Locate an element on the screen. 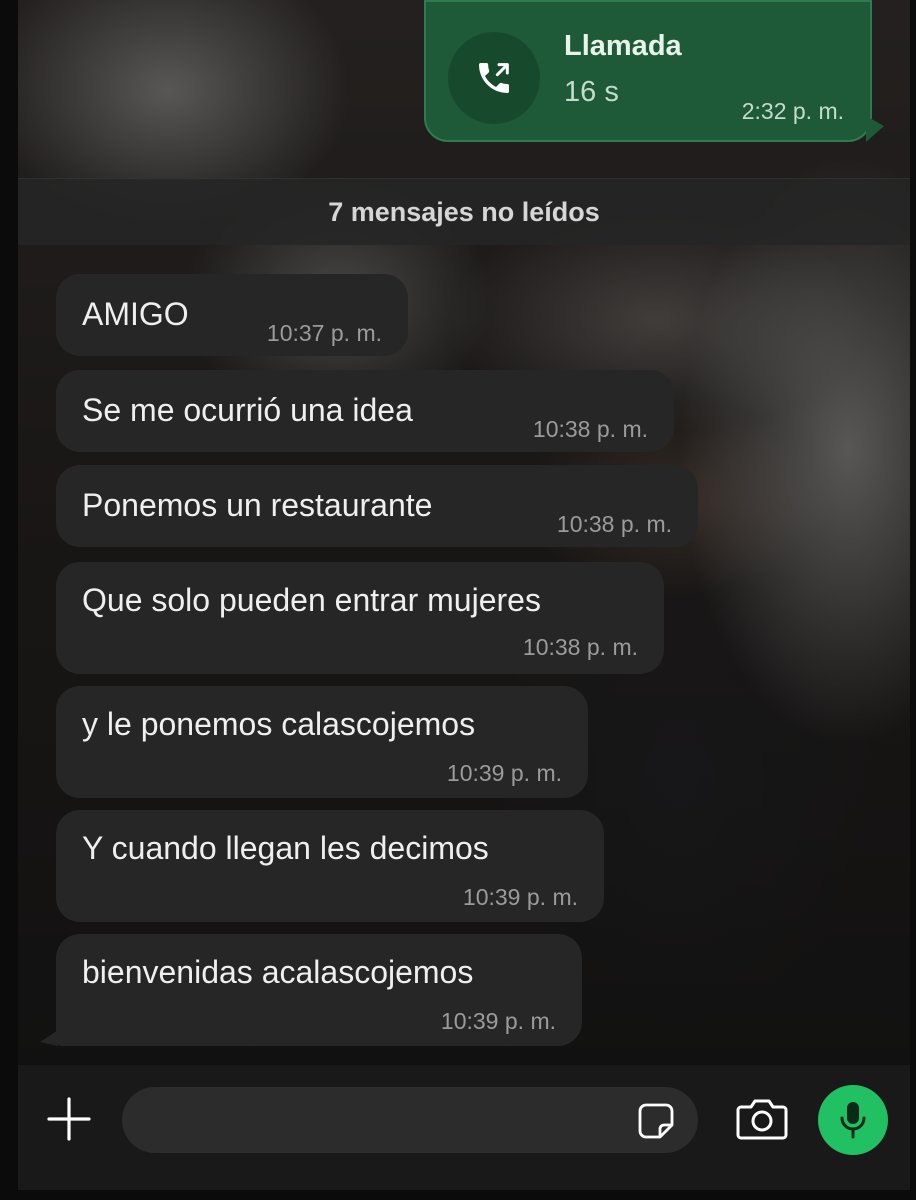 The height and width of the screenshot is (1200, 916). plus-icon is located at coordinates (69, 1119).